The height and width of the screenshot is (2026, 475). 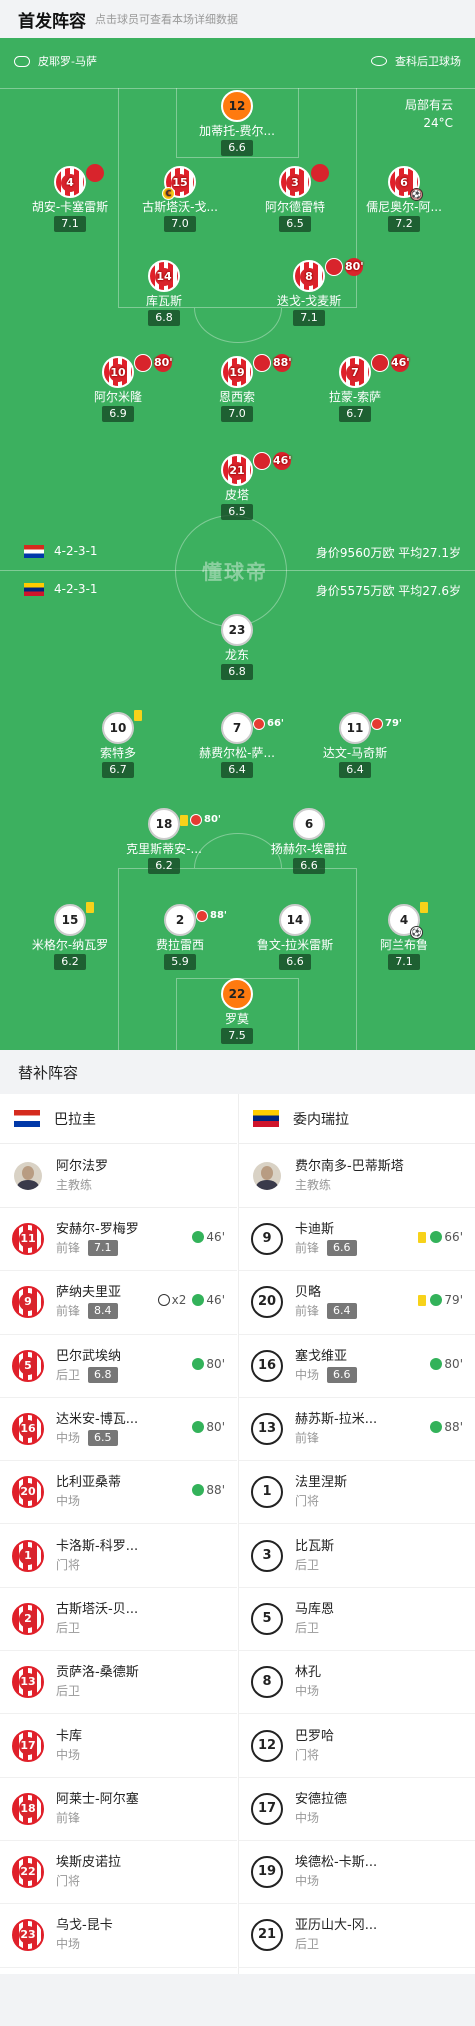 I want to click on sub-player-row: 22 埃斯皮诺拉 门将, so click(x=118, y=1873).